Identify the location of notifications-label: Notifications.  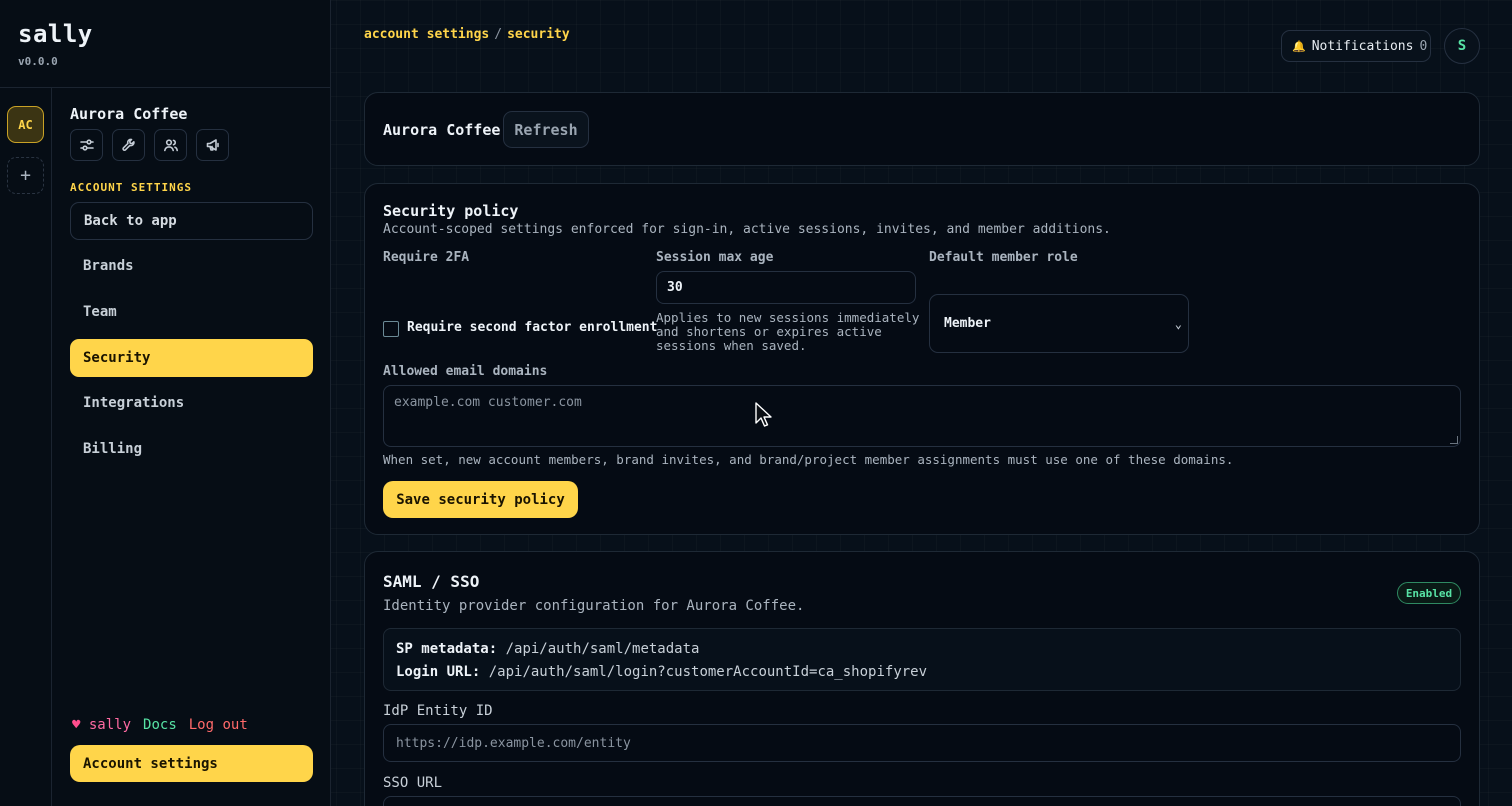
(1362, 46).